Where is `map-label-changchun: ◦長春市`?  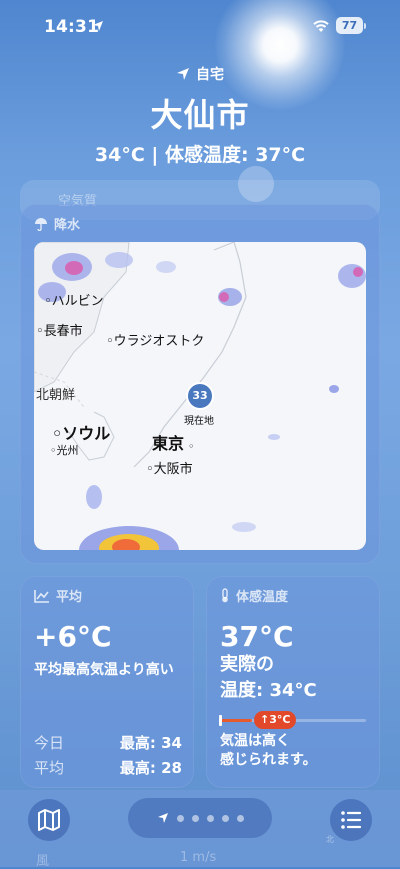 map-label-changchun: ◦長春市 is located at coordinates (59, 331).